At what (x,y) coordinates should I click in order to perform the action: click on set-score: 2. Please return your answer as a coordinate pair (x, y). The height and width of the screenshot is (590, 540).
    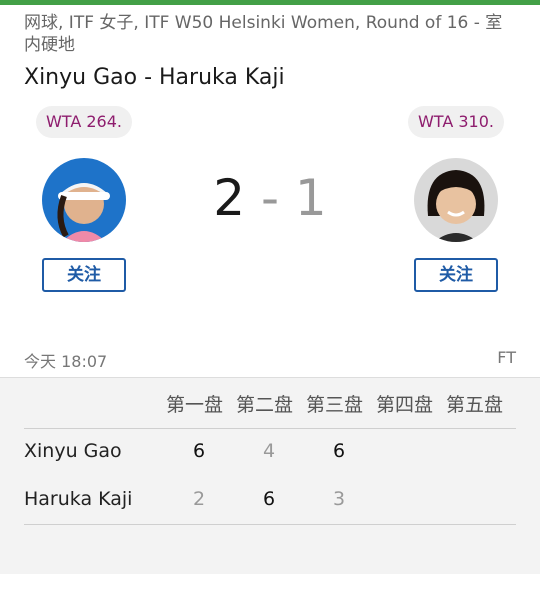
    Looking at the image, I should click on (199, 499).